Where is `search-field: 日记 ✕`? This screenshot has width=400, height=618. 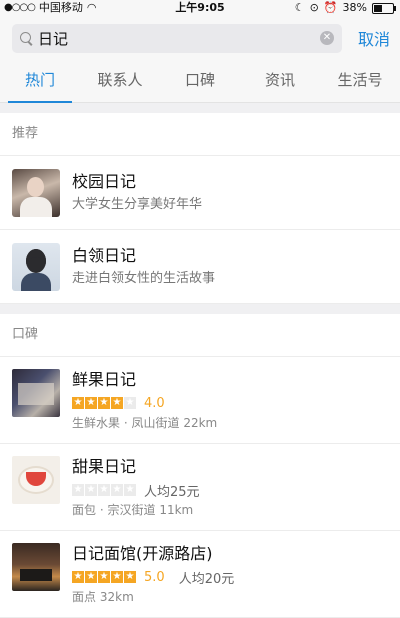
search-field: 日记 ✕ is located at coordinates (177, 38).